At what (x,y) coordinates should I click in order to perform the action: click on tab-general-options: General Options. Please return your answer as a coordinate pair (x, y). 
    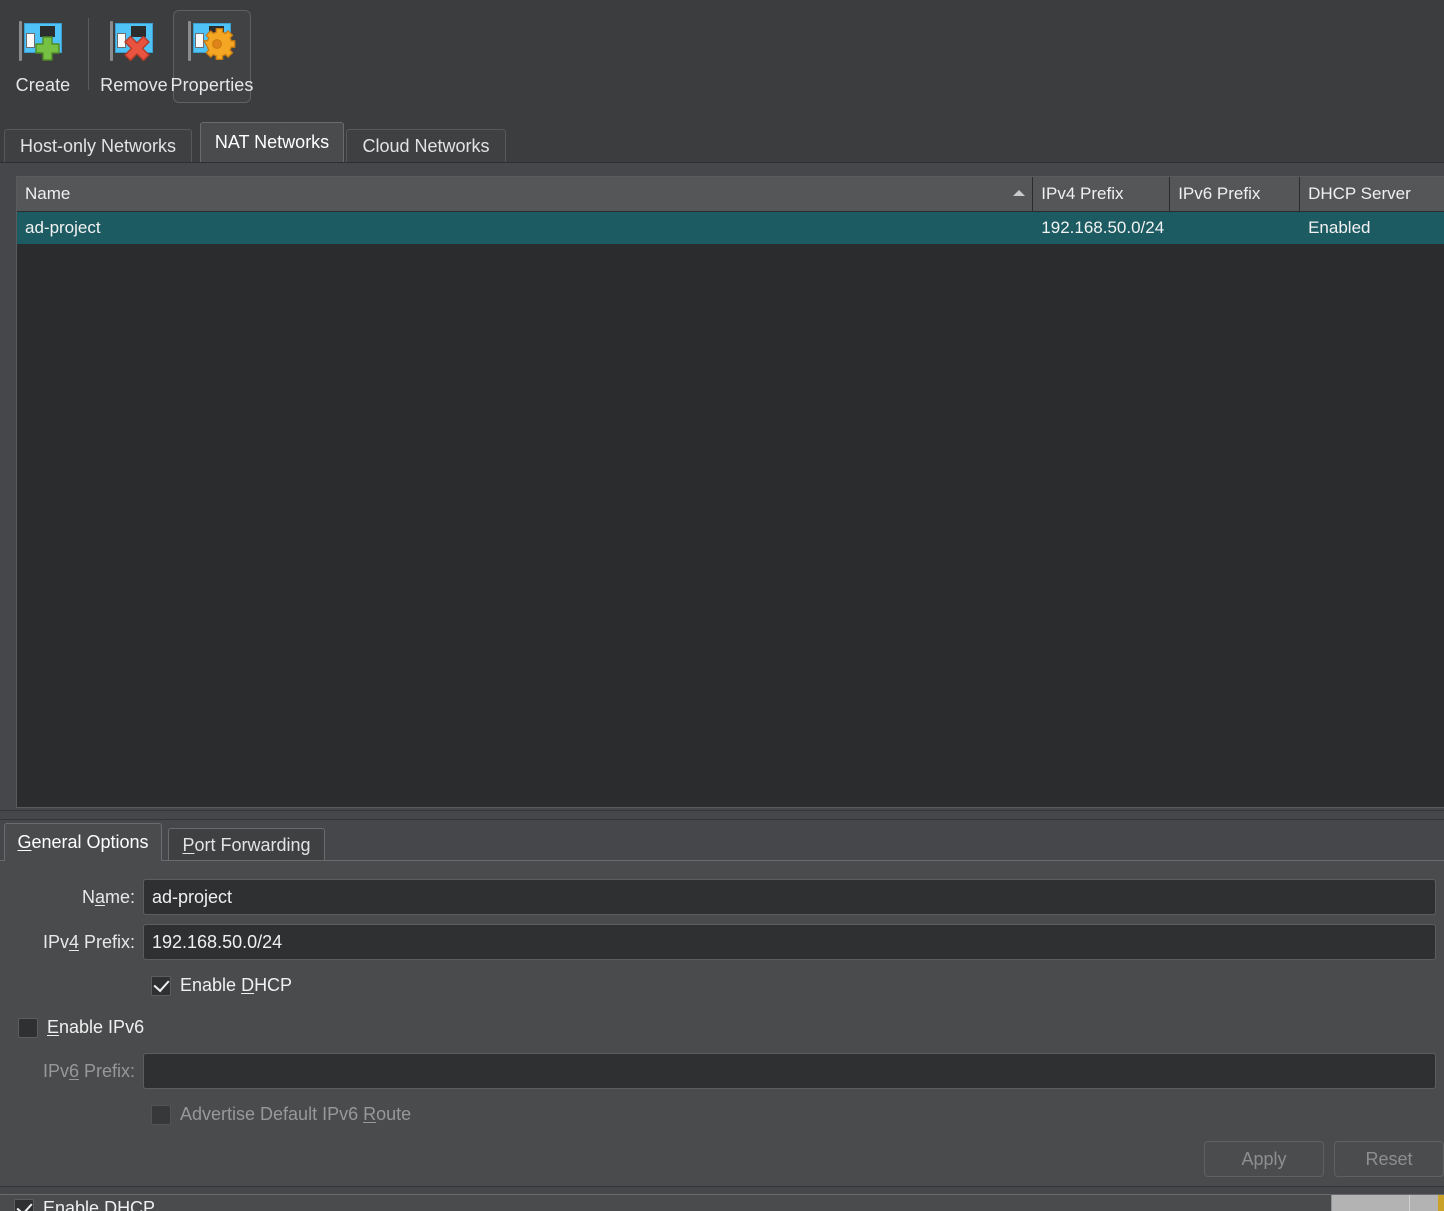
    Looking at the image, I should click on (83, 842).